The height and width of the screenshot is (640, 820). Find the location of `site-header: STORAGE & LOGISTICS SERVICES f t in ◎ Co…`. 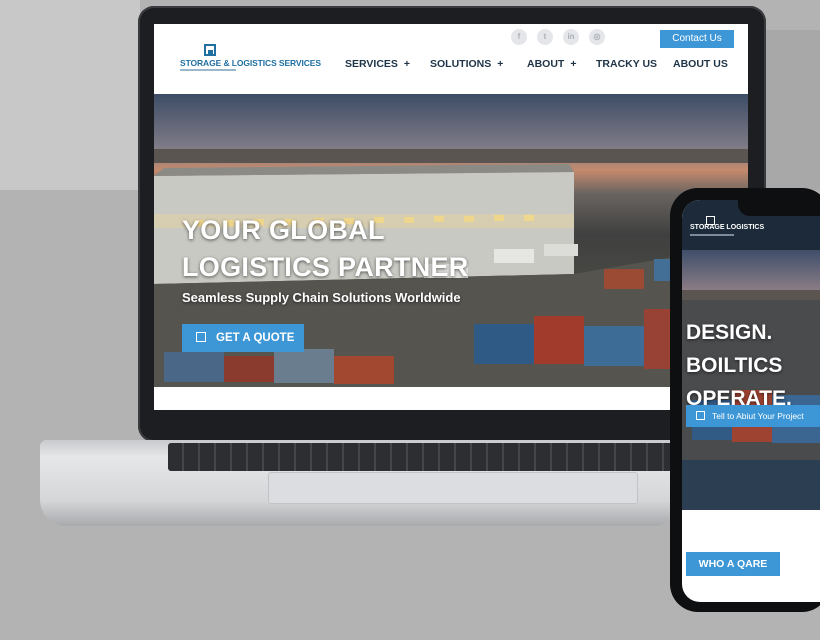

site-header: STORAGE & LOGISTICS SERVICES f t in ◎ Co… is located at coordinates (451, 59).